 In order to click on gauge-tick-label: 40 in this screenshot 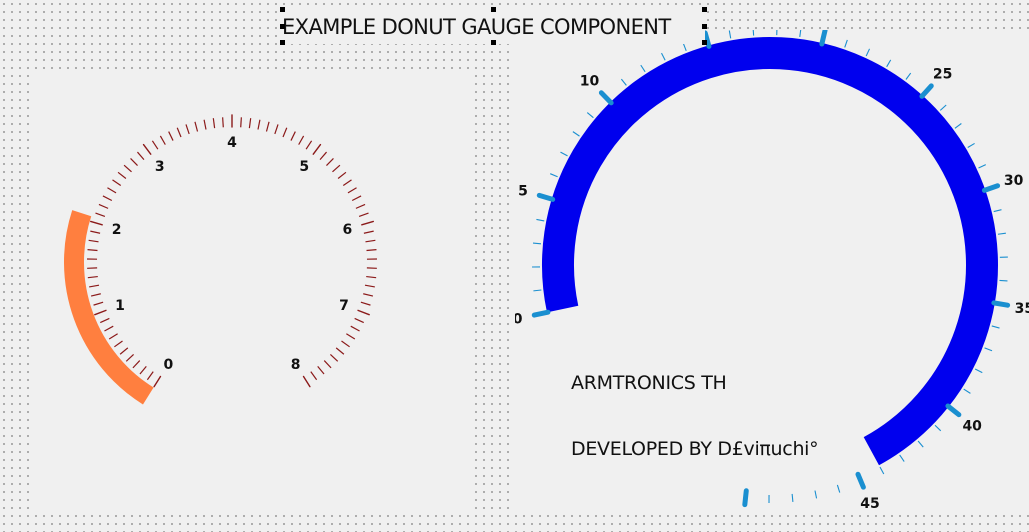, I will do `click(972, 426)`.